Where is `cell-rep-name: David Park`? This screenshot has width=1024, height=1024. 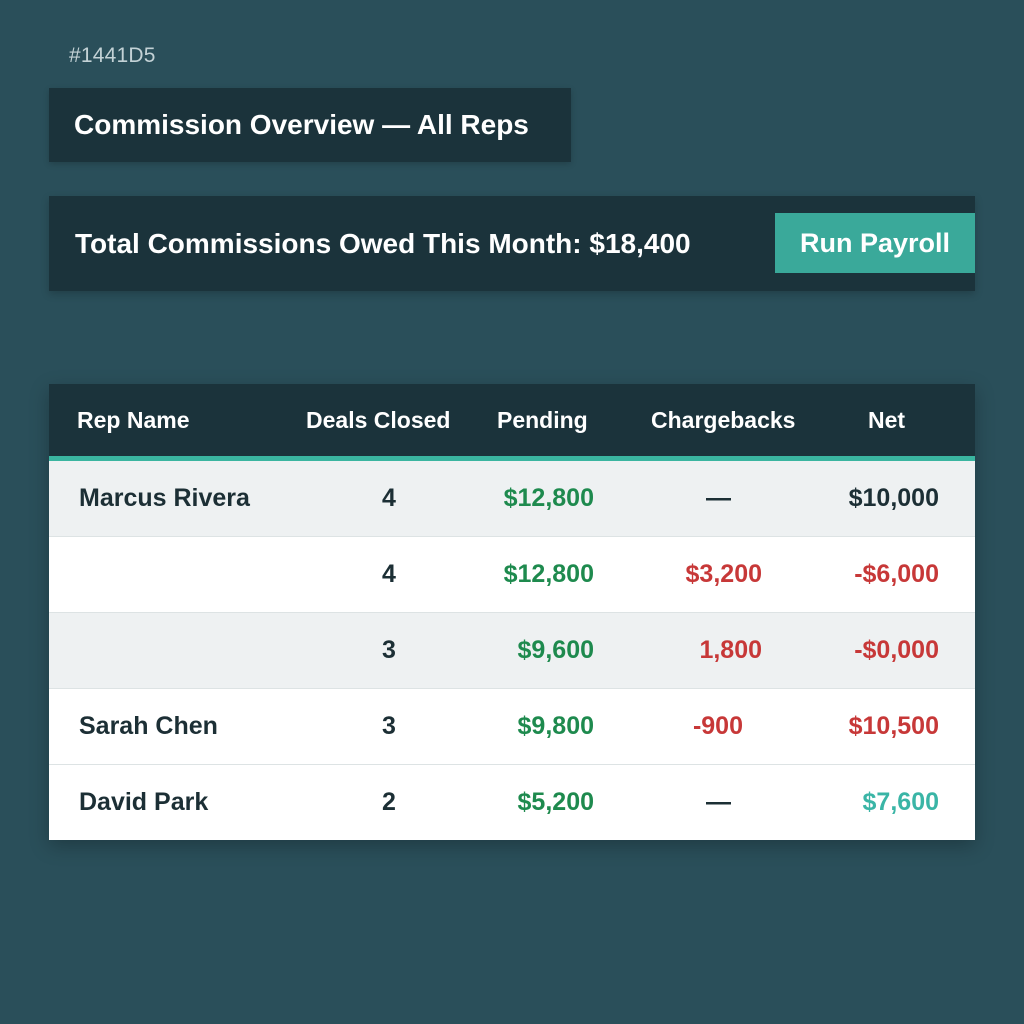 cell-rep-name: David Park is located at coordinates (144, 802).